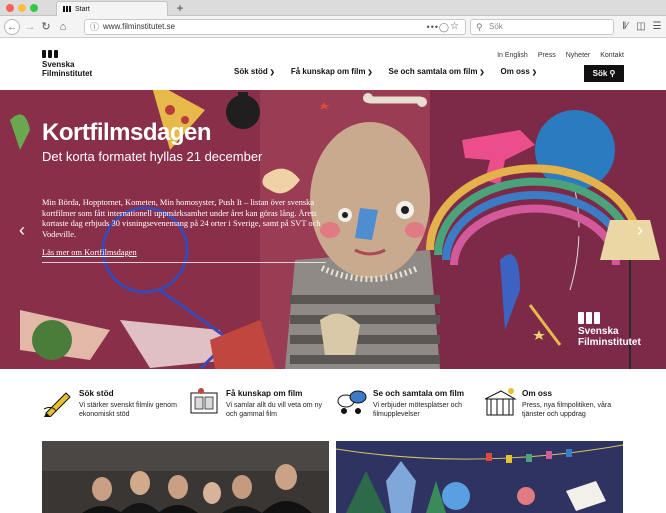 The width and height of the screenshot is (666, 513). I want to click on festival-illustration-image, so click(479, 477).